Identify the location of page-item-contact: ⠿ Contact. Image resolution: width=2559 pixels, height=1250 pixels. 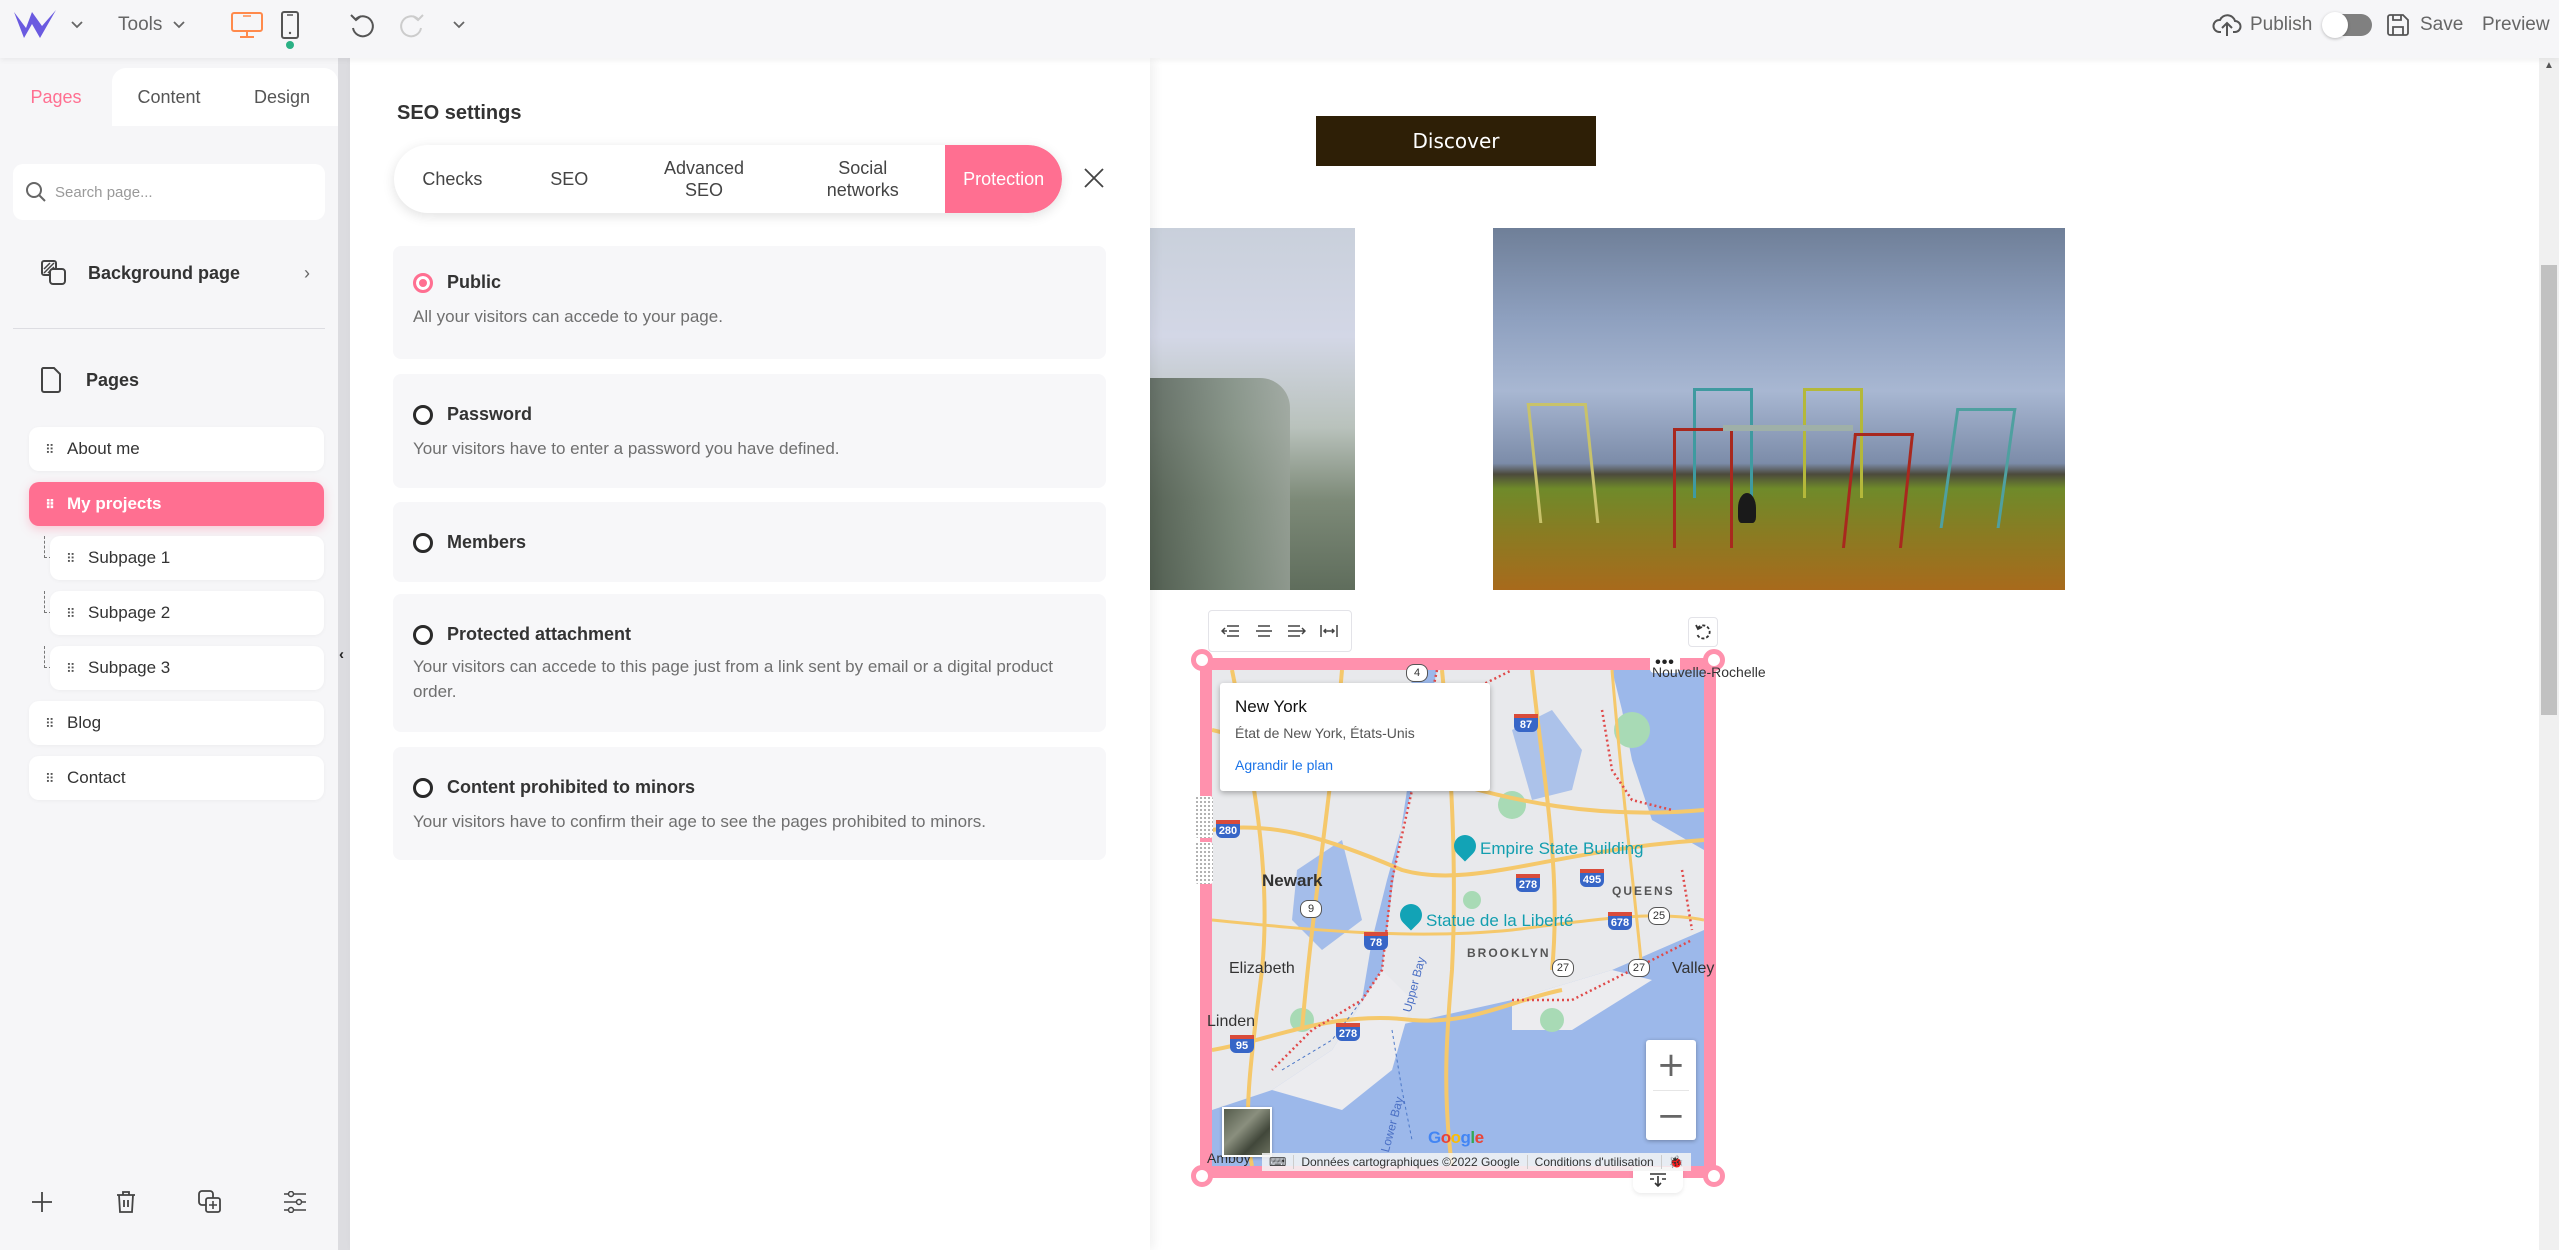
(176, 778).